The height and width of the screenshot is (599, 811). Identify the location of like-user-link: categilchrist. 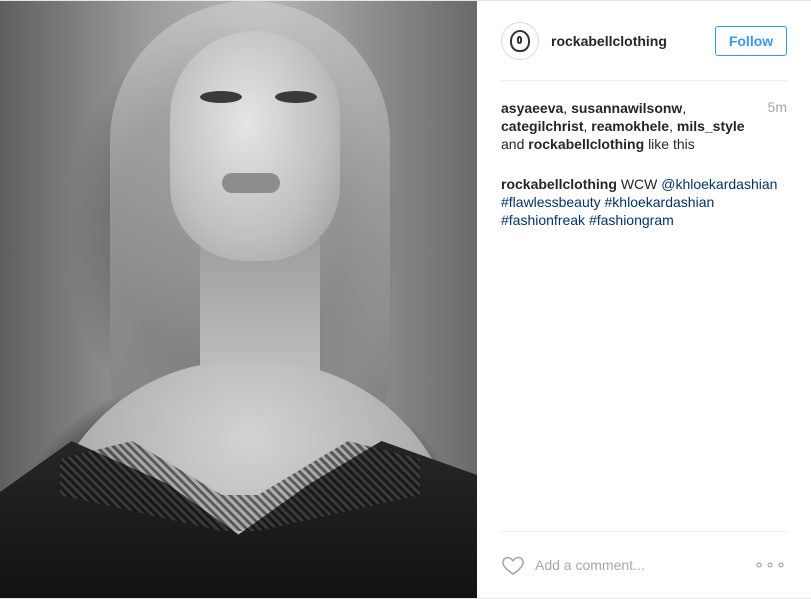
(542, 126).